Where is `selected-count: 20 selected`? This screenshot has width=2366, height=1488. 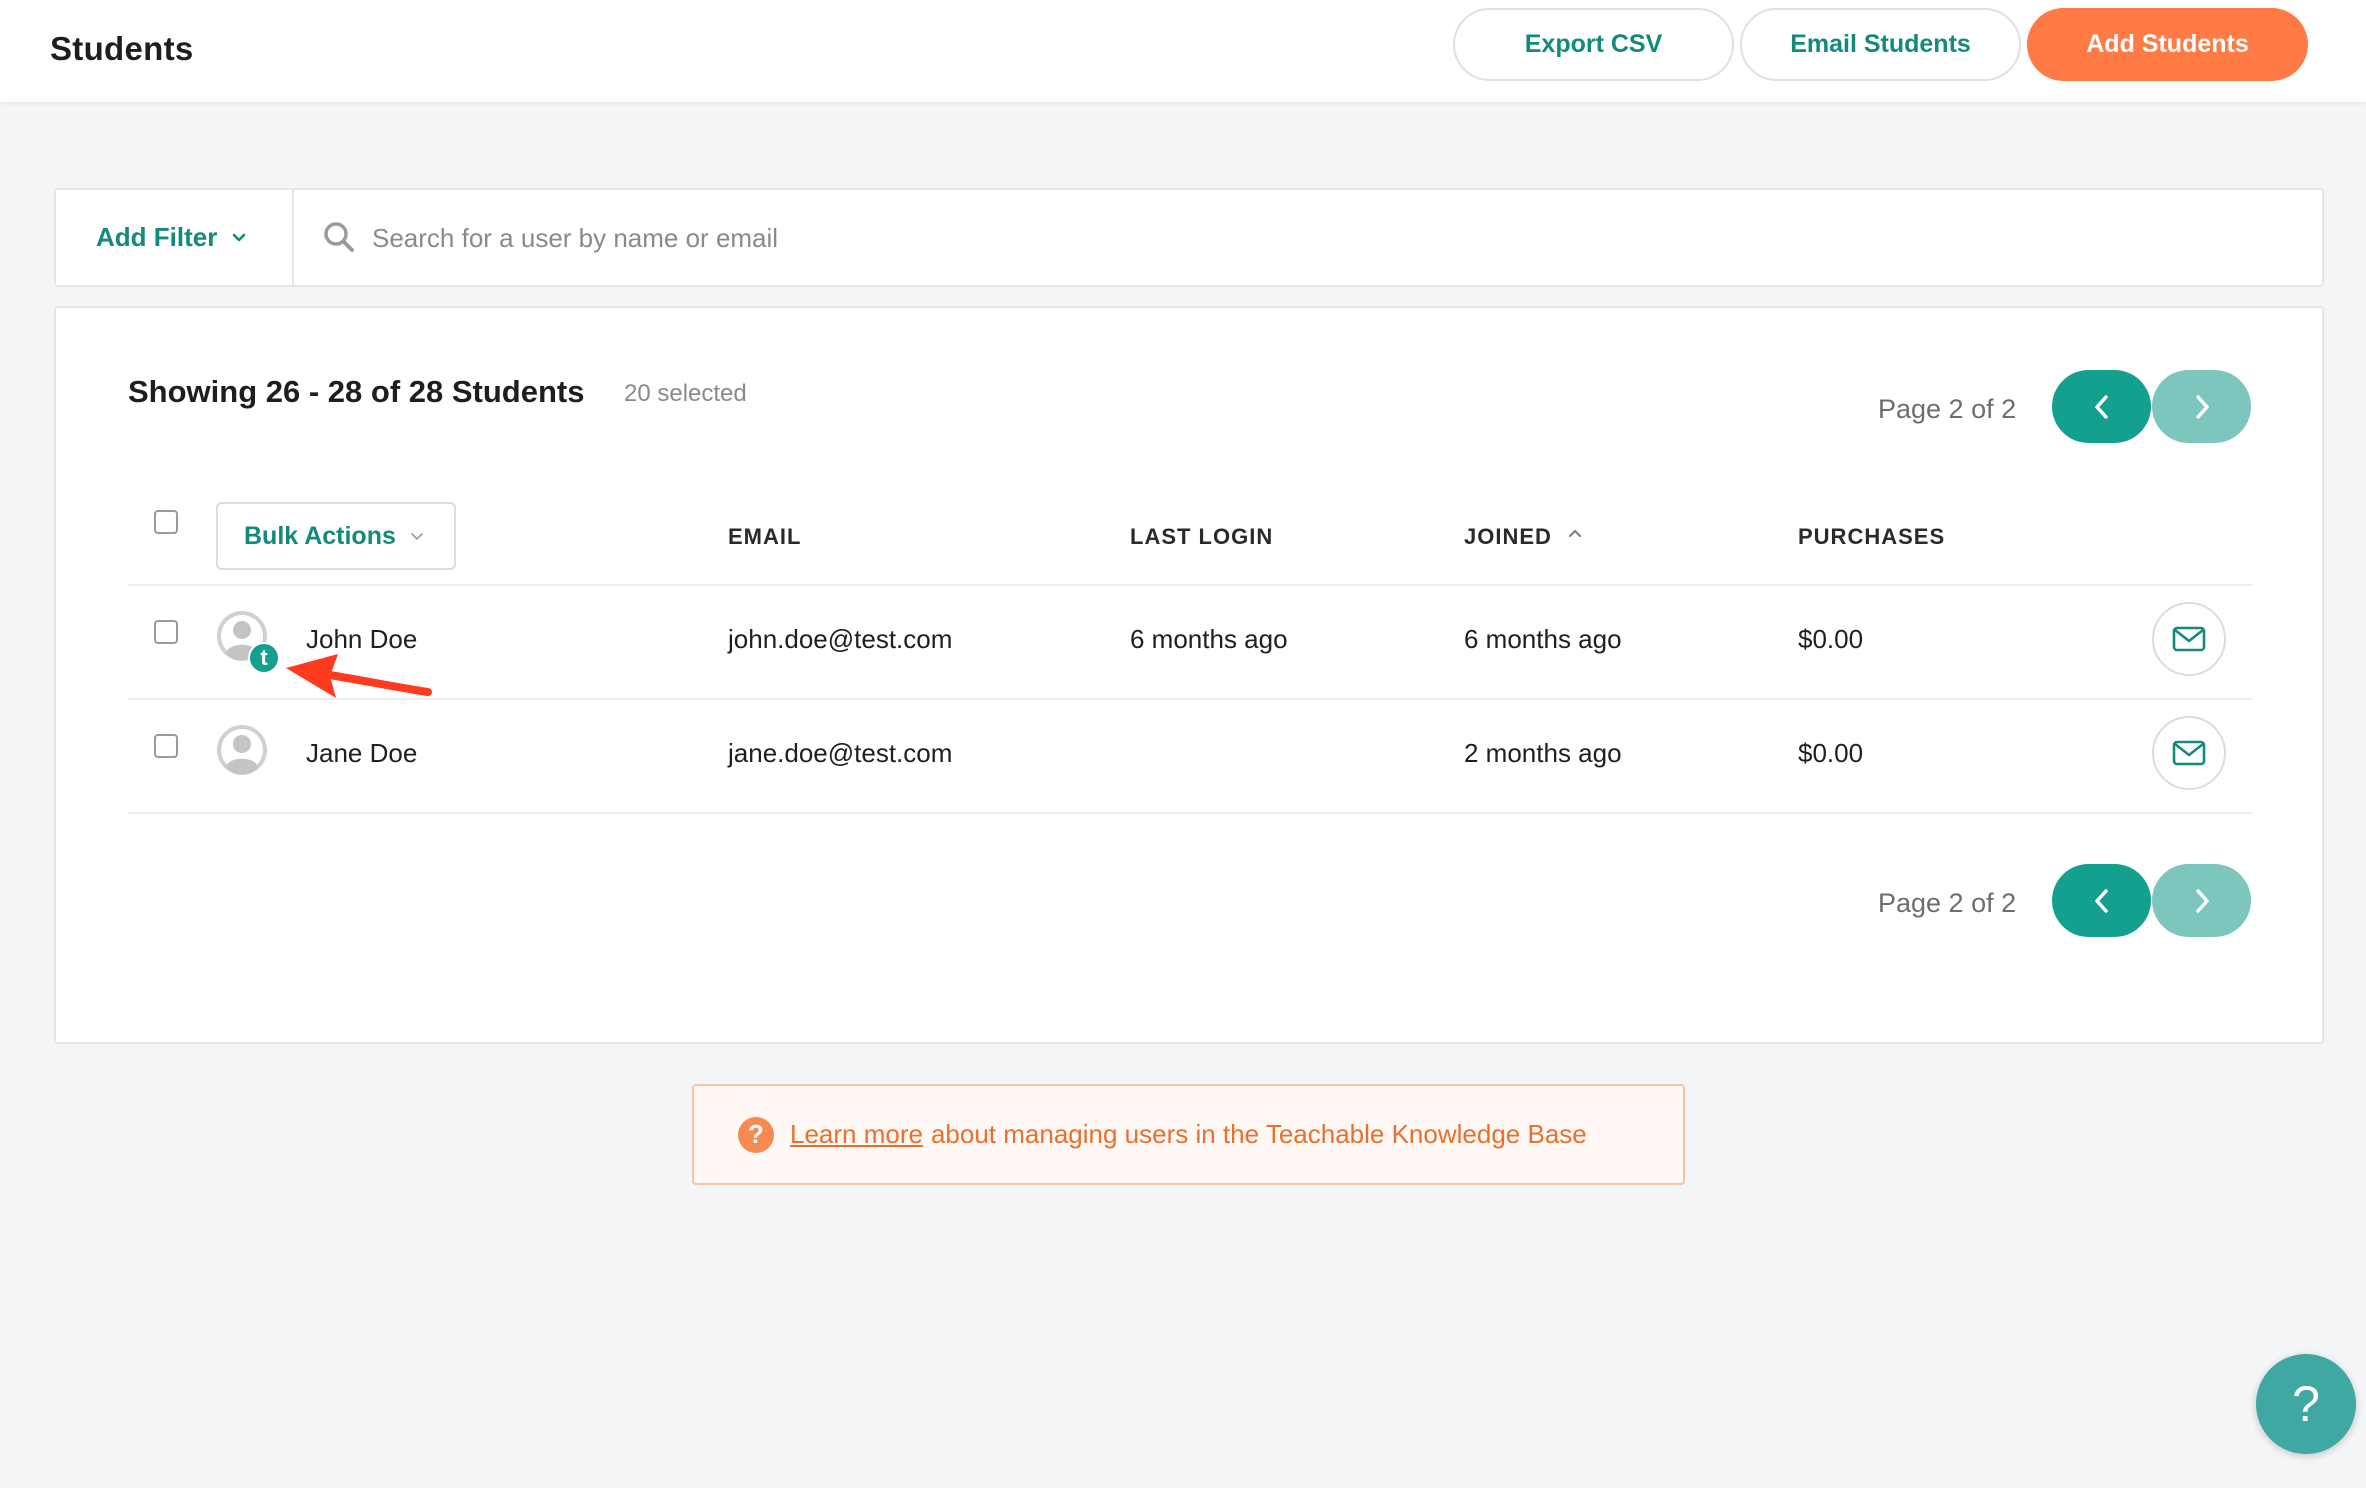
selected-count: 20 selected is located at coordinates (685, 393).